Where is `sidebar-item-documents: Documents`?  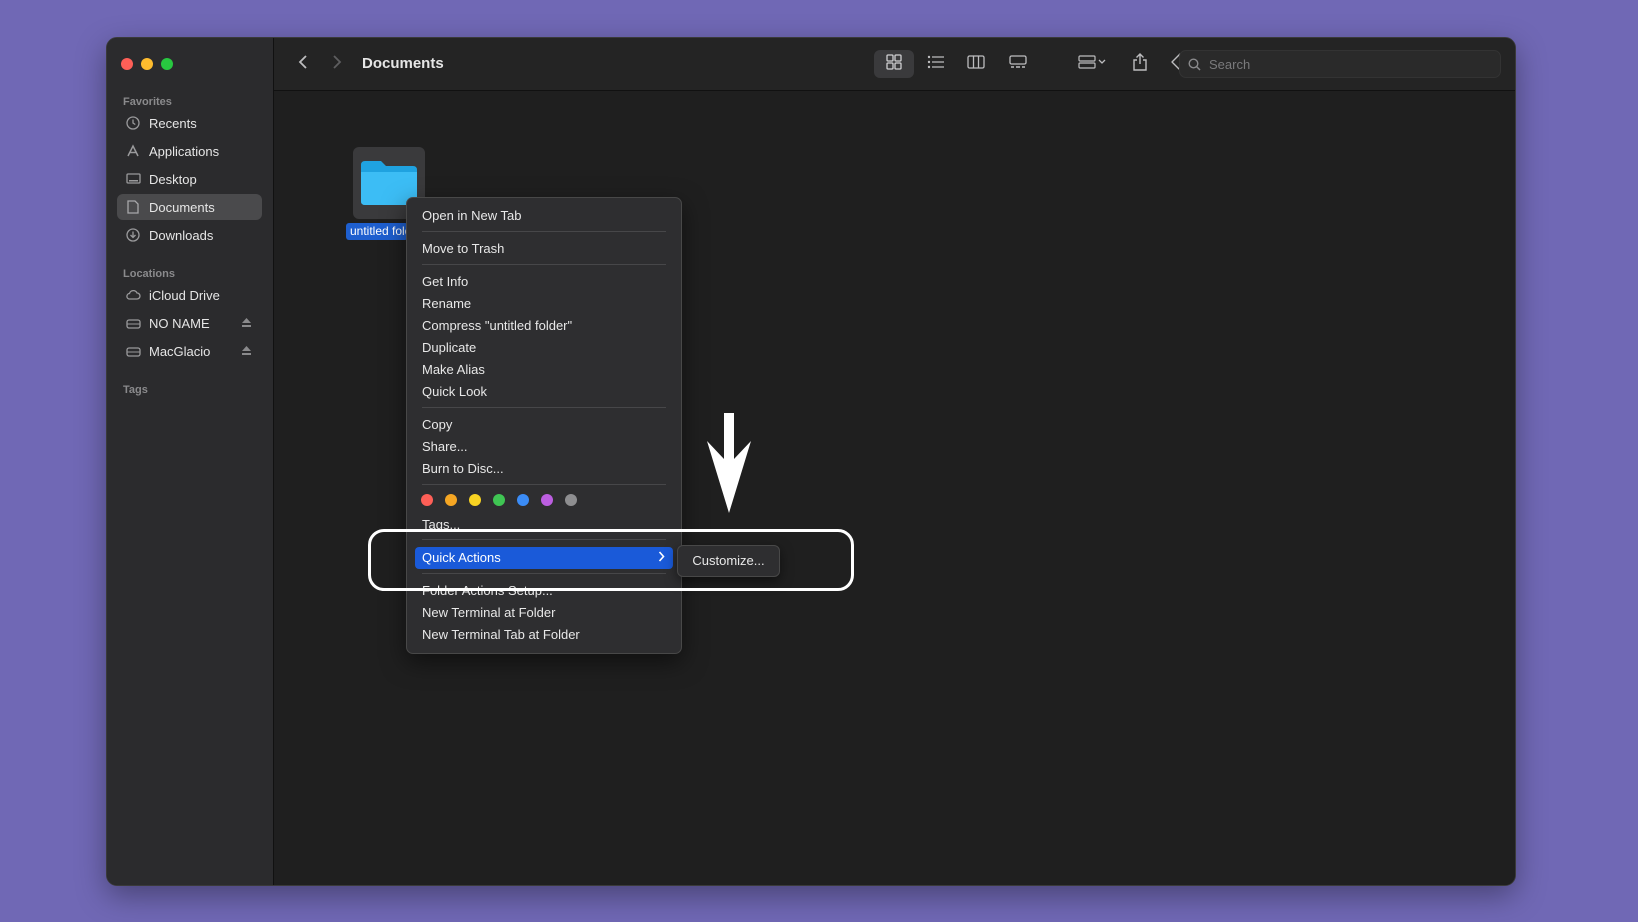 sidebar-item-documents: Documents is located at coordinates (189, 207).